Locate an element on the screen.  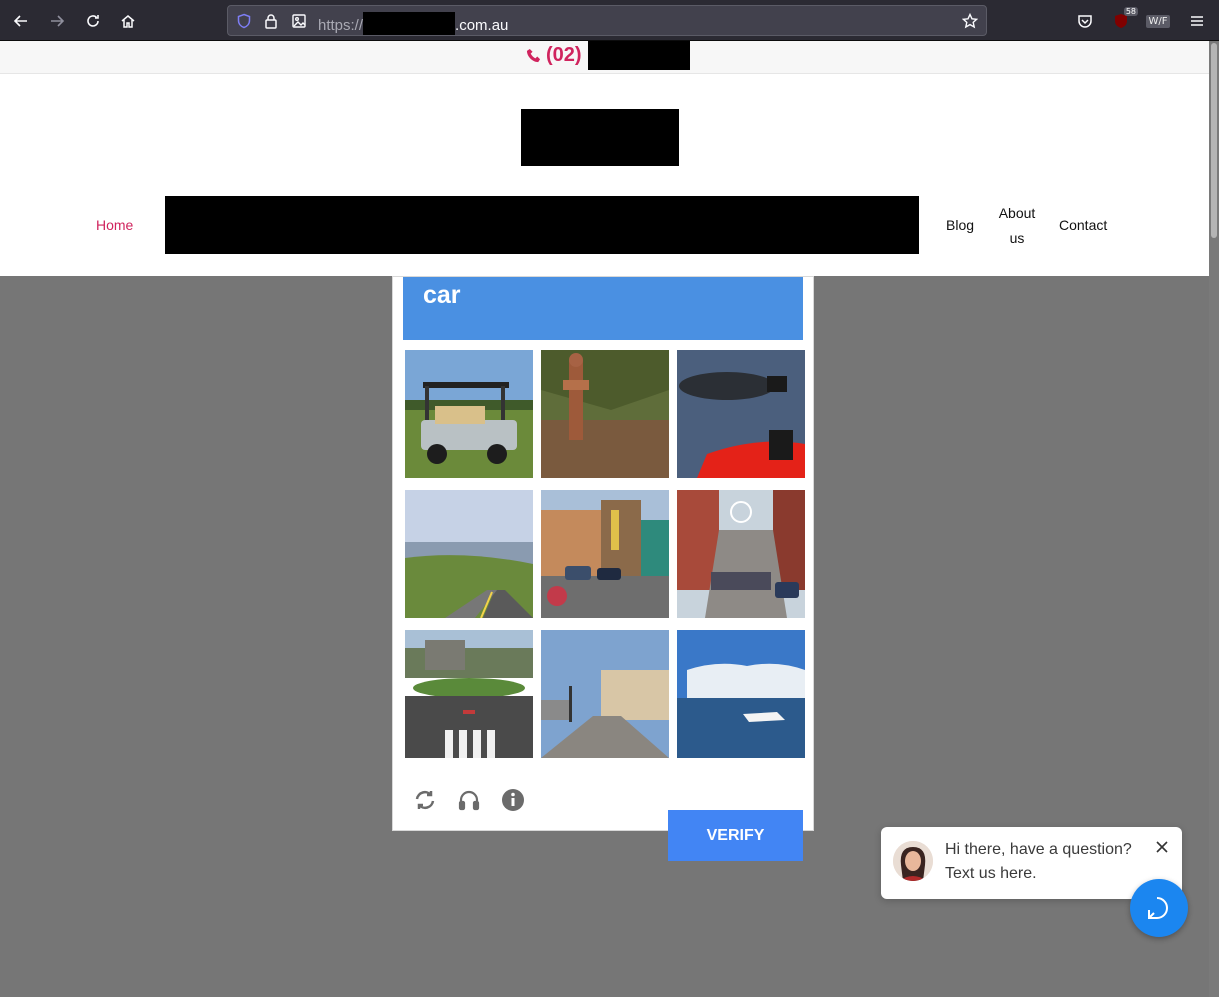
captcha-tile-fire-hydrant is located at coordinates (605, 414).